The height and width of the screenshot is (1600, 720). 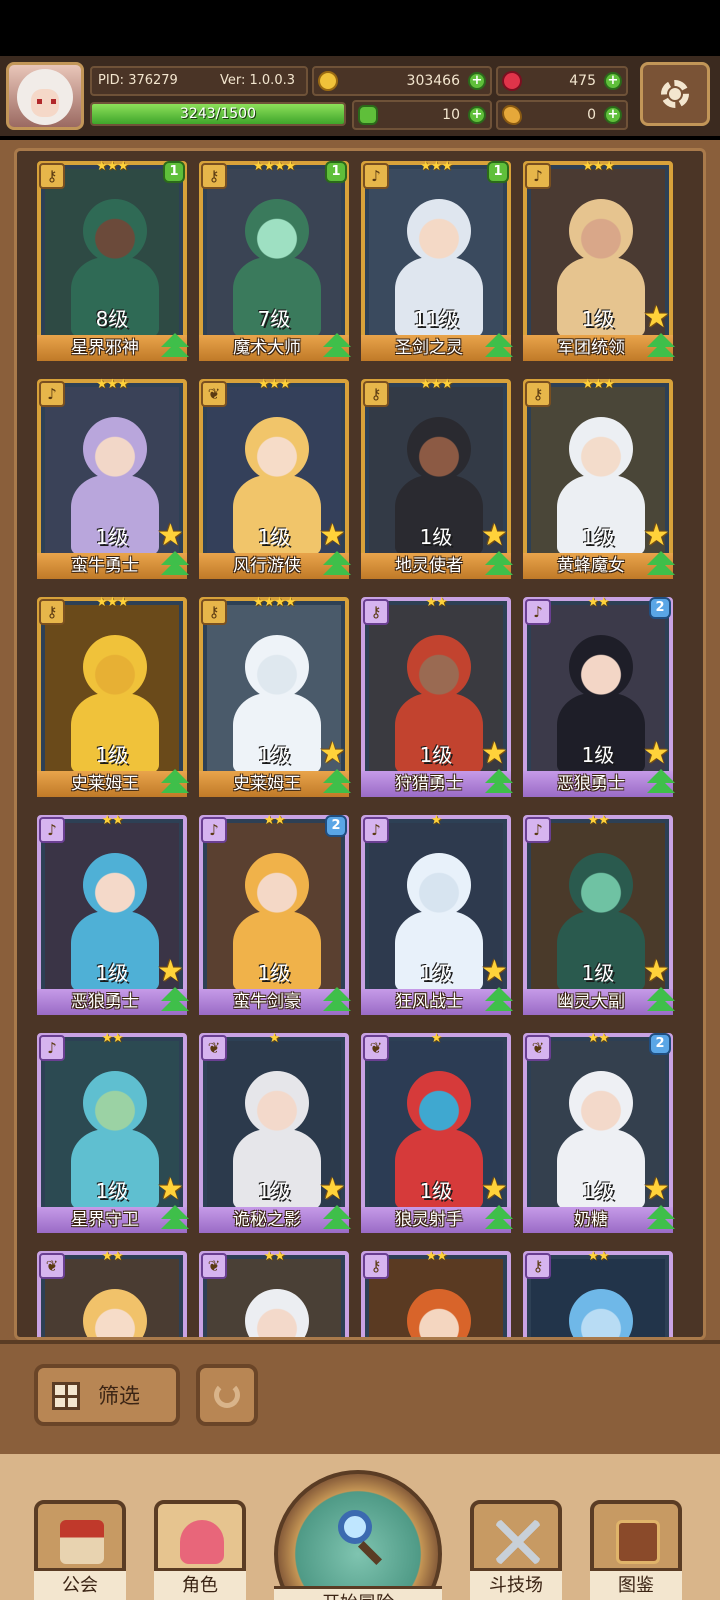 I want to click on character-card: ⚷ ★★★ 1 8级 星界邪神, so click(x=113, y=260).